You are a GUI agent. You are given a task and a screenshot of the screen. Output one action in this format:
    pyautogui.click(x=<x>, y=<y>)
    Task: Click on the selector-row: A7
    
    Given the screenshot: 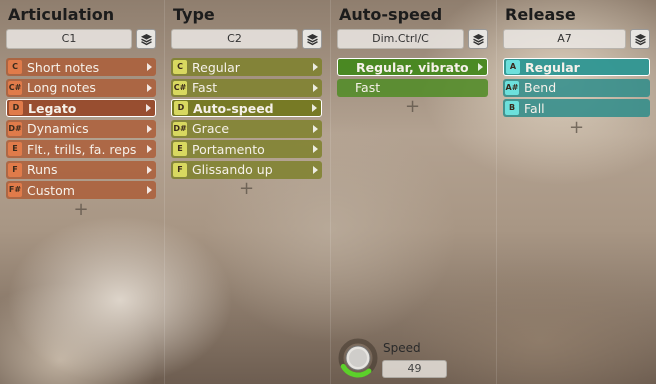 What is the action you would take?
    pyautogui.click(x=576, y=39)
    